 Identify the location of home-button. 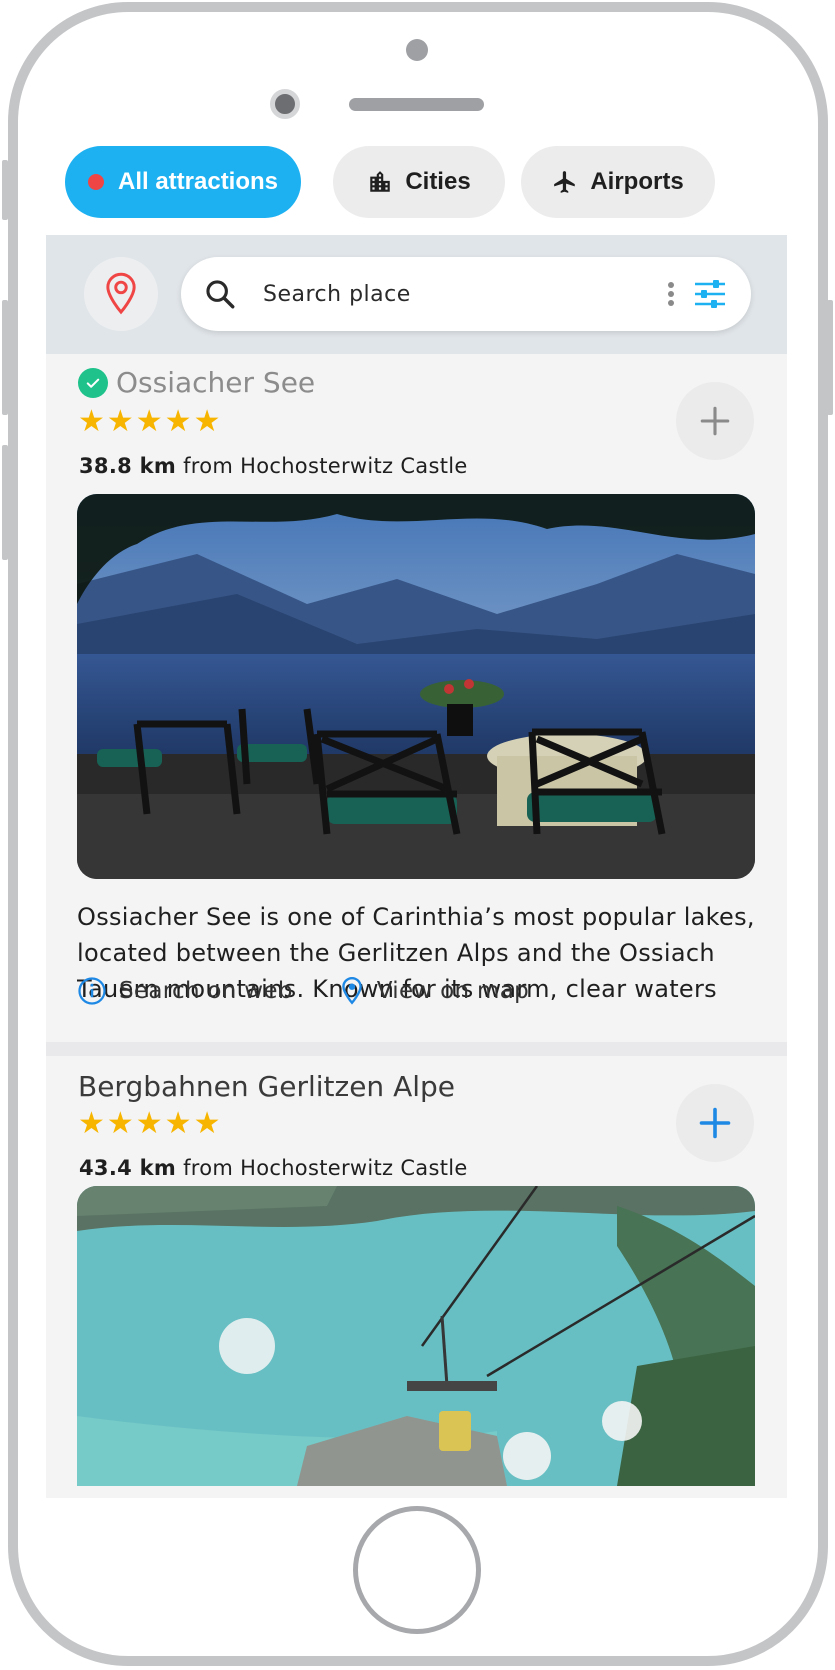
(417, 1570).